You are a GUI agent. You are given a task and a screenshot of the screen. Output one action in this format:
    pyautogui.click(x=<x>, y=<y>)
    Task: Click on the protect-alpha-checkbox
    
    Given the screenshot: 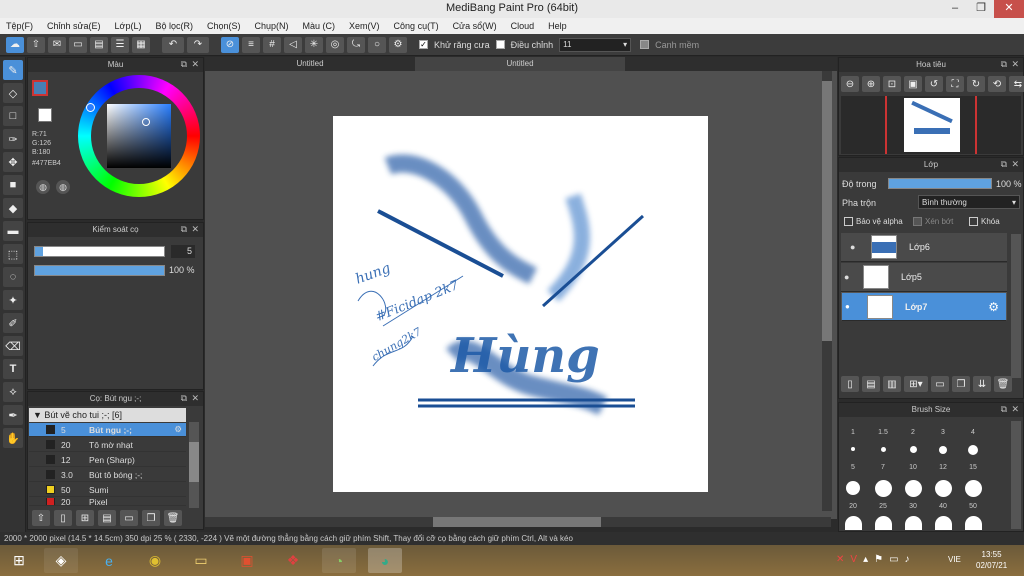 What is the action you would take?
    pyautogui.click(x=848, y=221)
    